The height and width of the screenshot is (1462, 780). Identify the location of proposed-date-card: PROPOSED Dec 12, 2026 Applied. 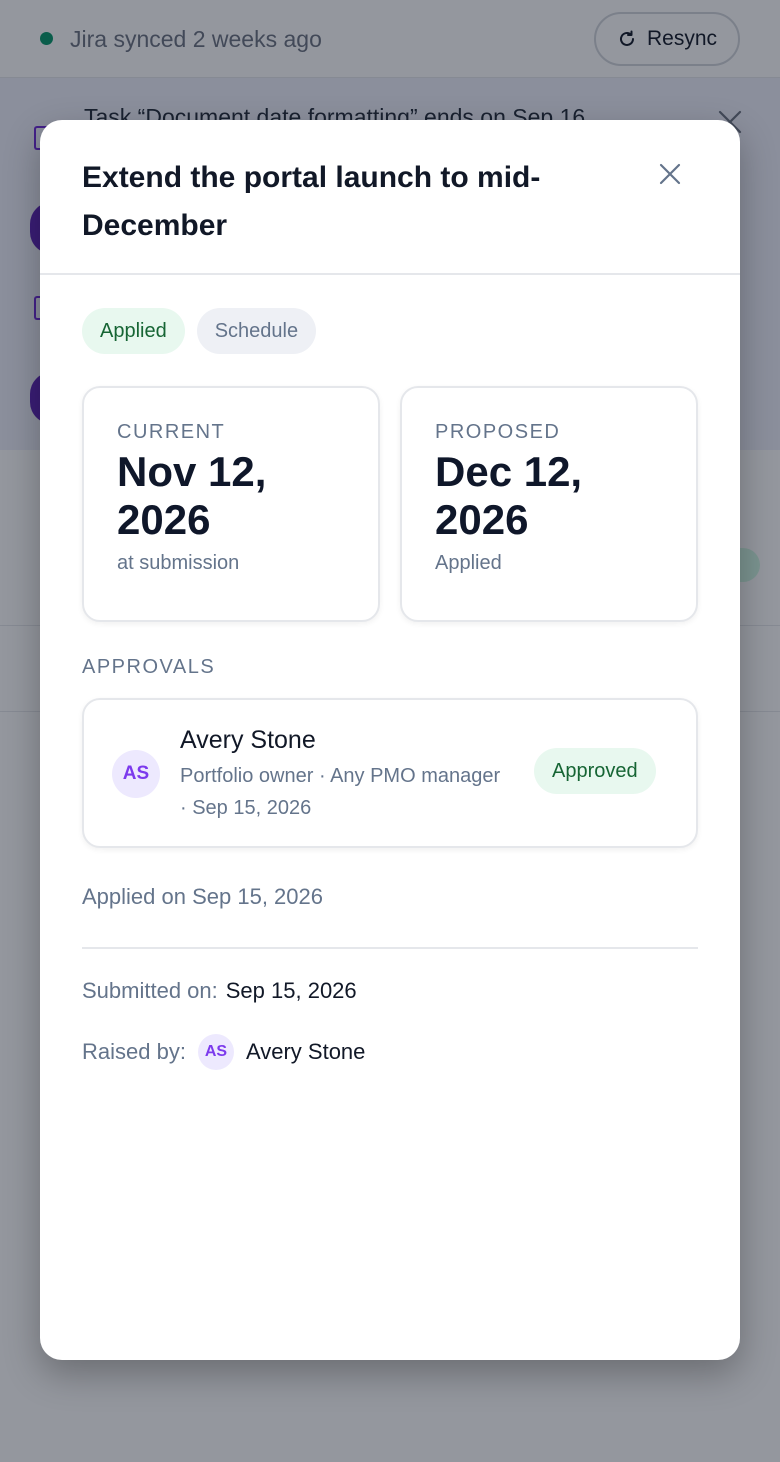
(549, 504).